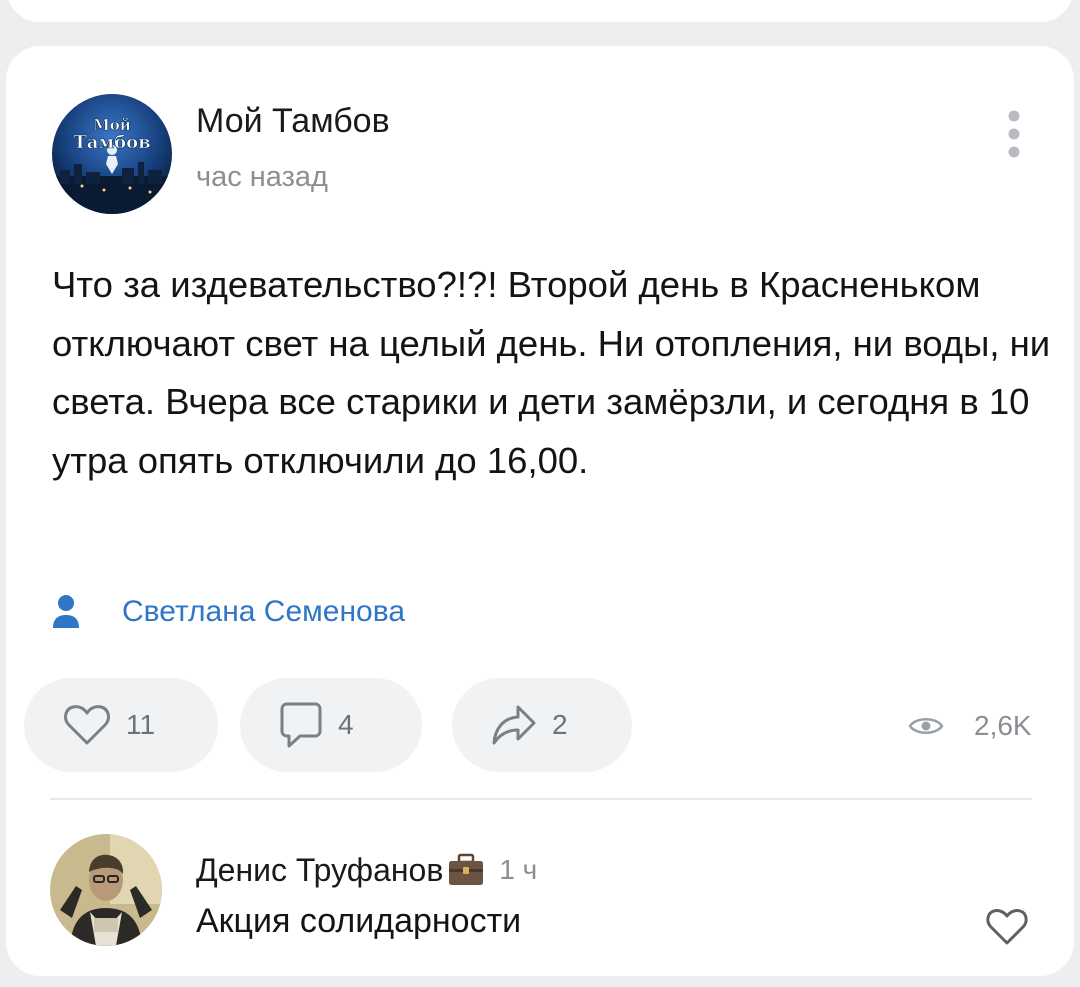 This screenshot has width=1080, height=987. What do you see at coordinates (319, 870) in the screenshot?
I see `comment-author-name: Денис Труфанов` at bounding box center [319, 870].